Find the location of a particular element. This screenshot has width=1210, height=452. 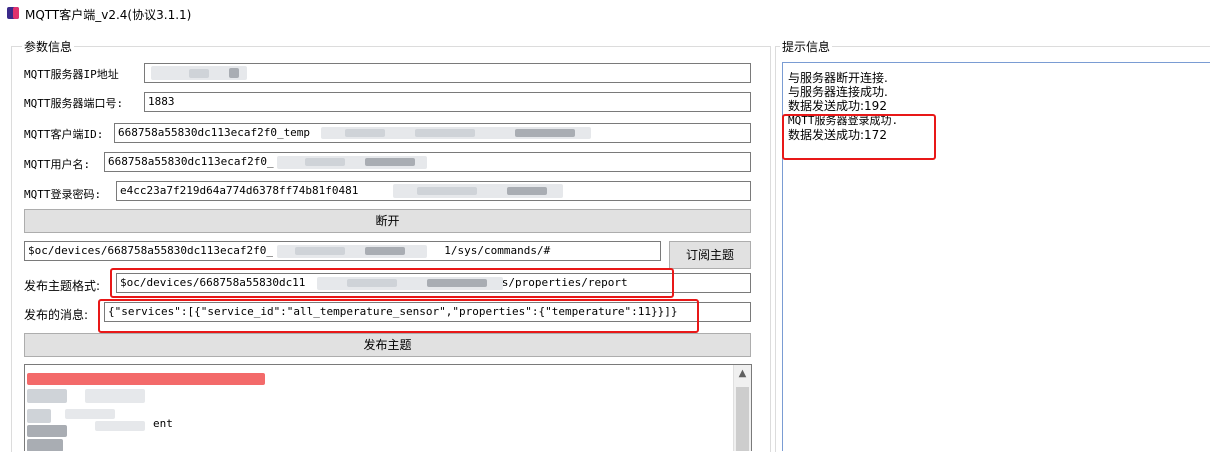

scroll-thumb is located at coordinates (742, 419).